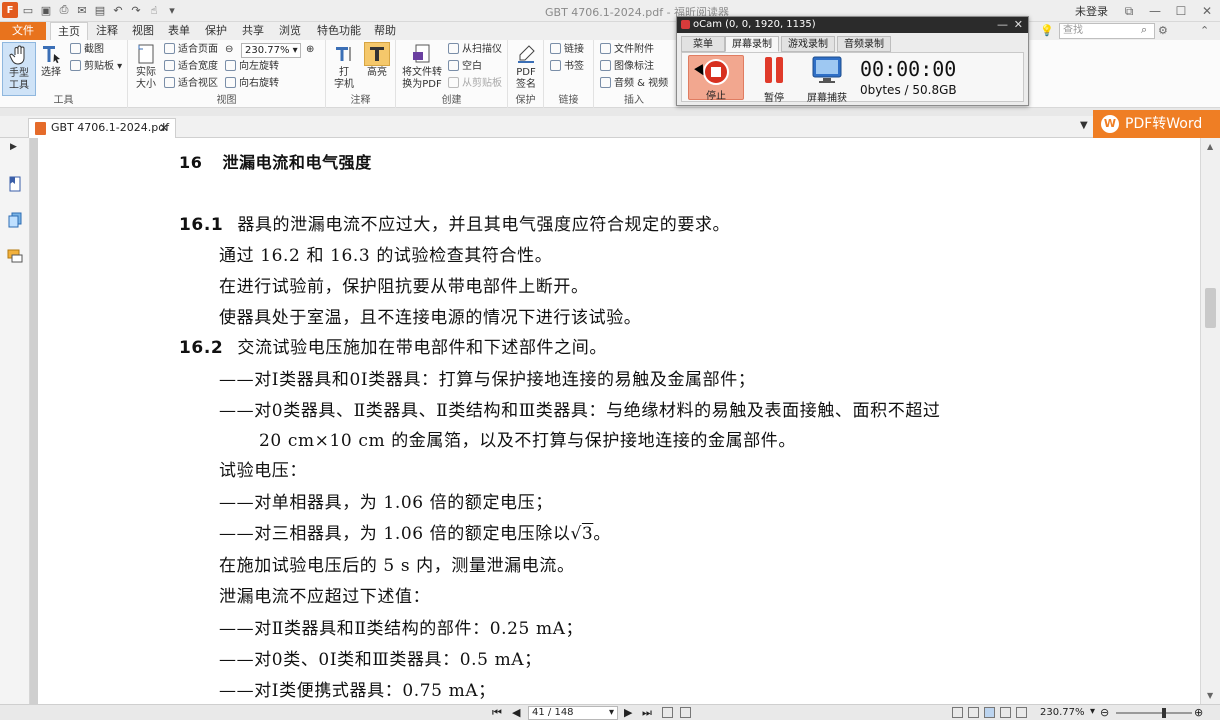 This screenshot has height=720, width=1220. I want to click on tab-help: 帮助, so click(385, 31).